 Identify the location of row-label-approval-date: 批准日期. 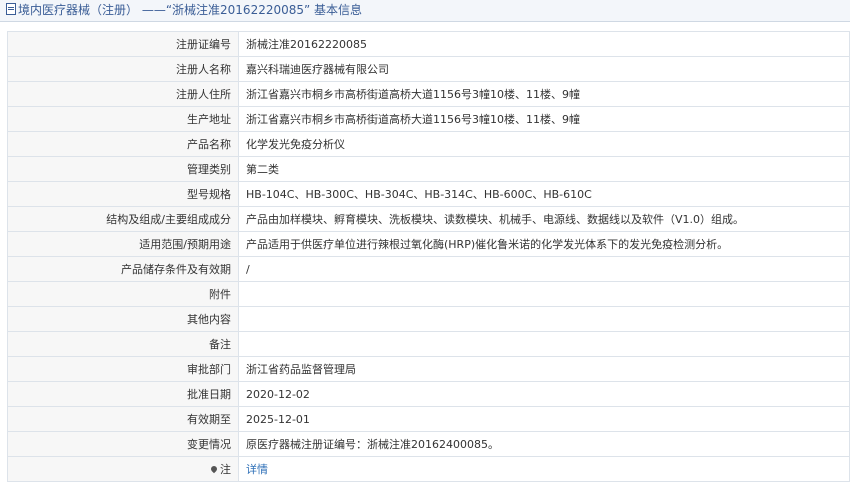
(123, 394).